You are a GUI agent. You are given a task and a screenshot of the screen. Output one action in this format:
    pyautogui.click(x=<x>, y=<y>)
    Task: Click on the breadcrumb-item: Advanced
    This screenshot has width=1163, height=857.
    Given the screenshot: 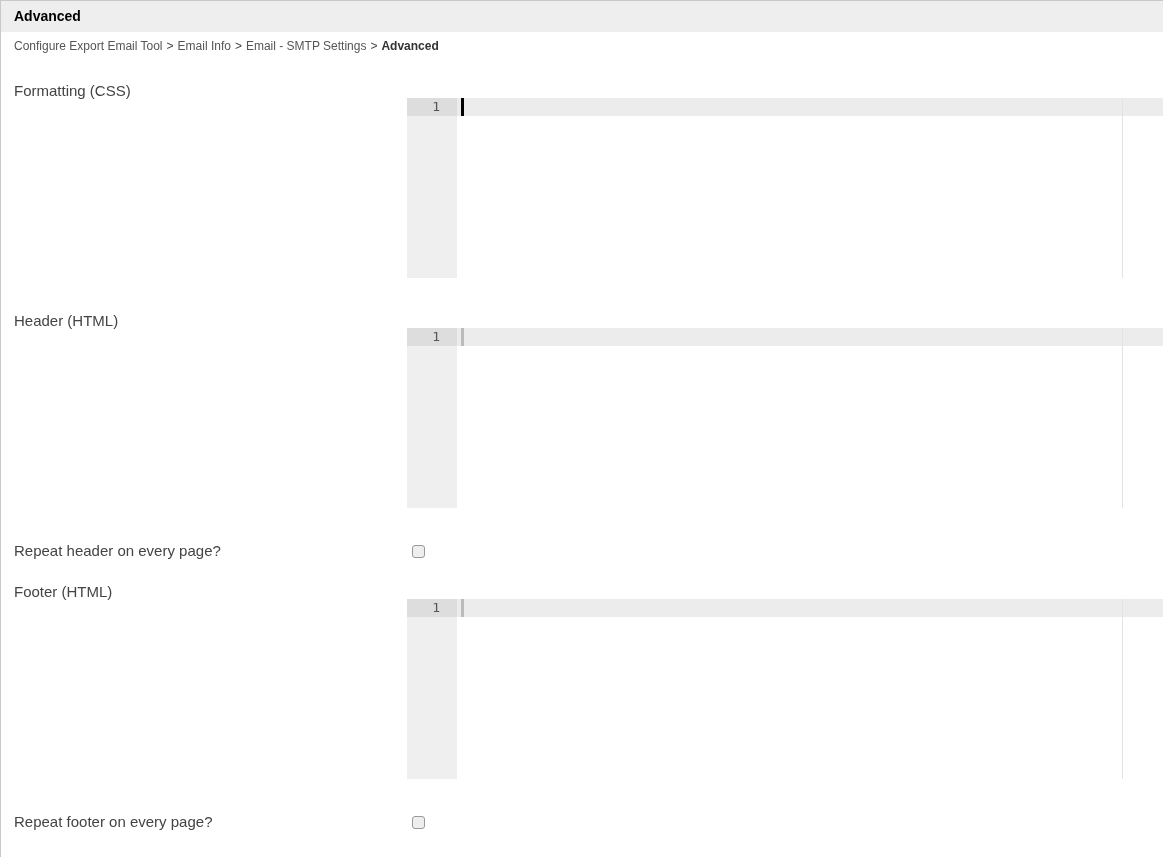 What is the action you would take?
    pyautogui.click(x=410, y=46)
    